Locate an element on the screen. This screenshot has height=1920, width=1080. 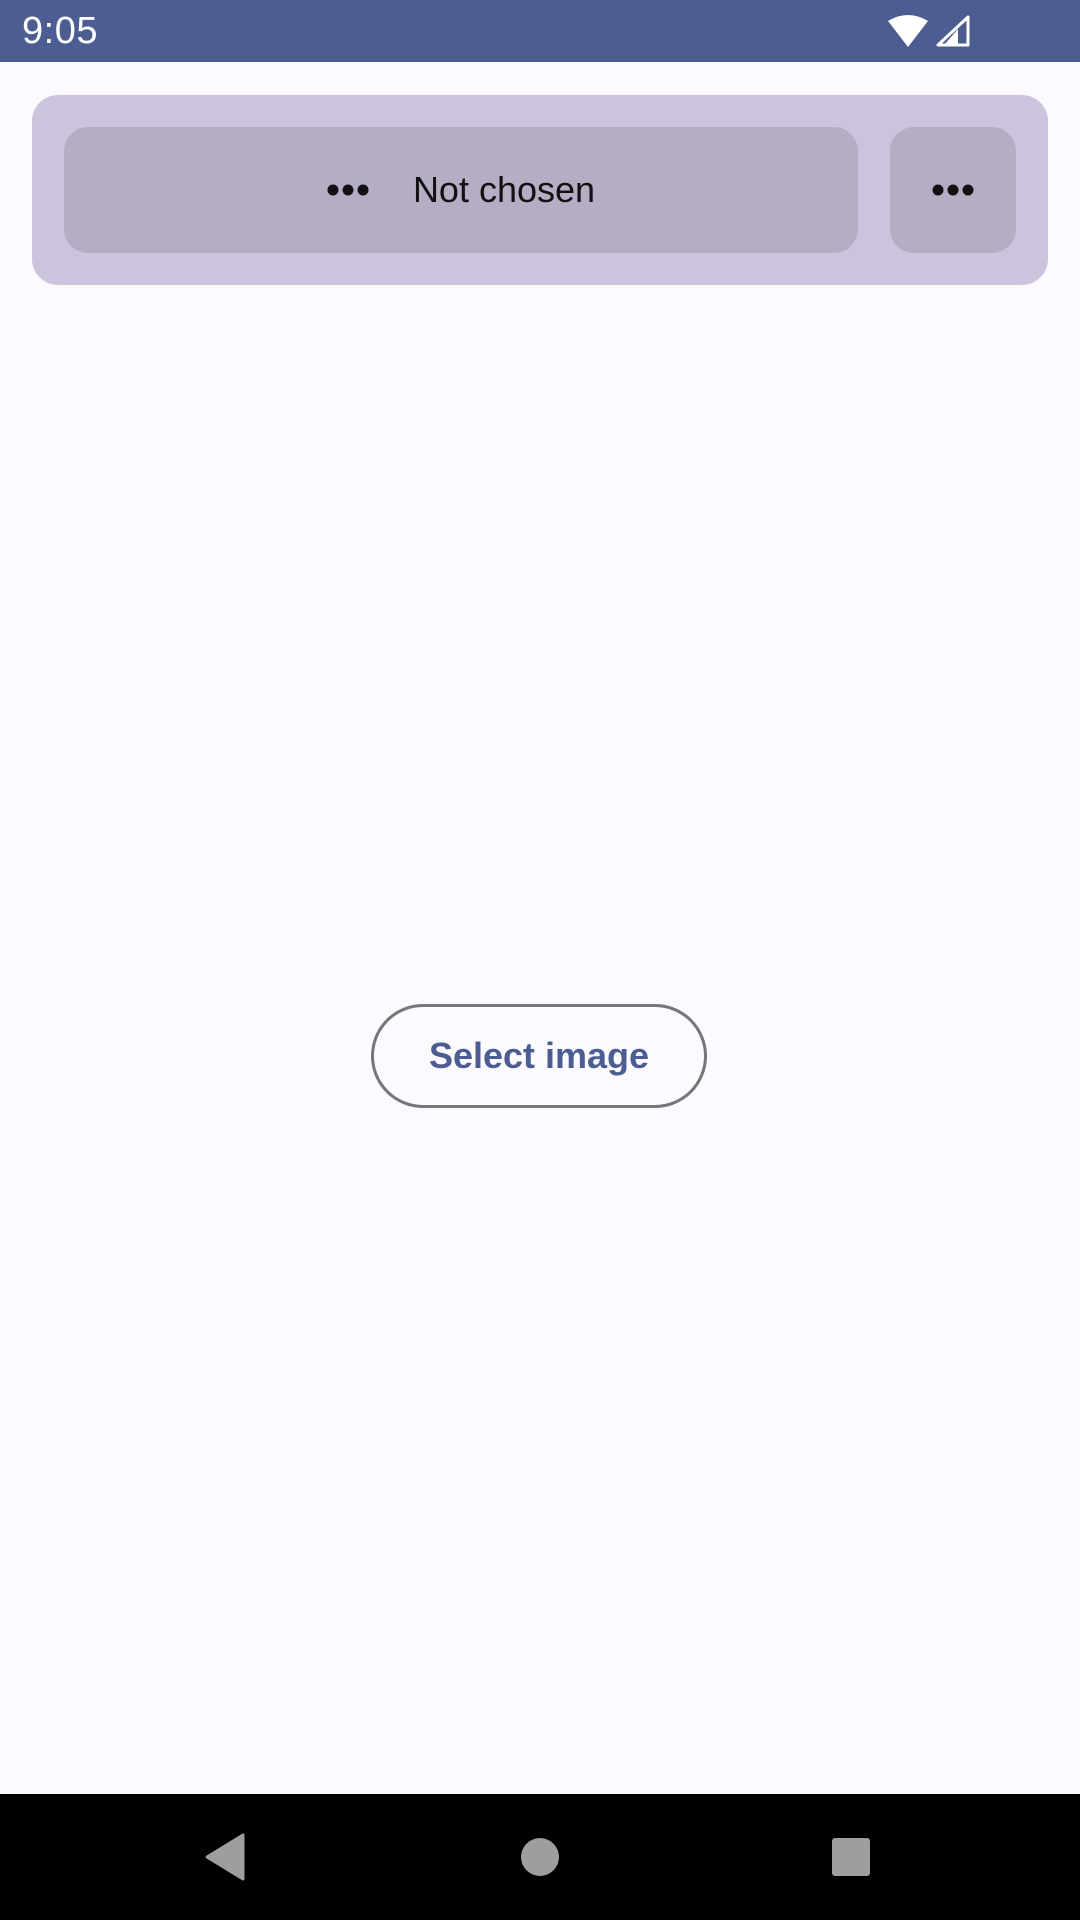
back-icon is located at coordinates (225, 1857).